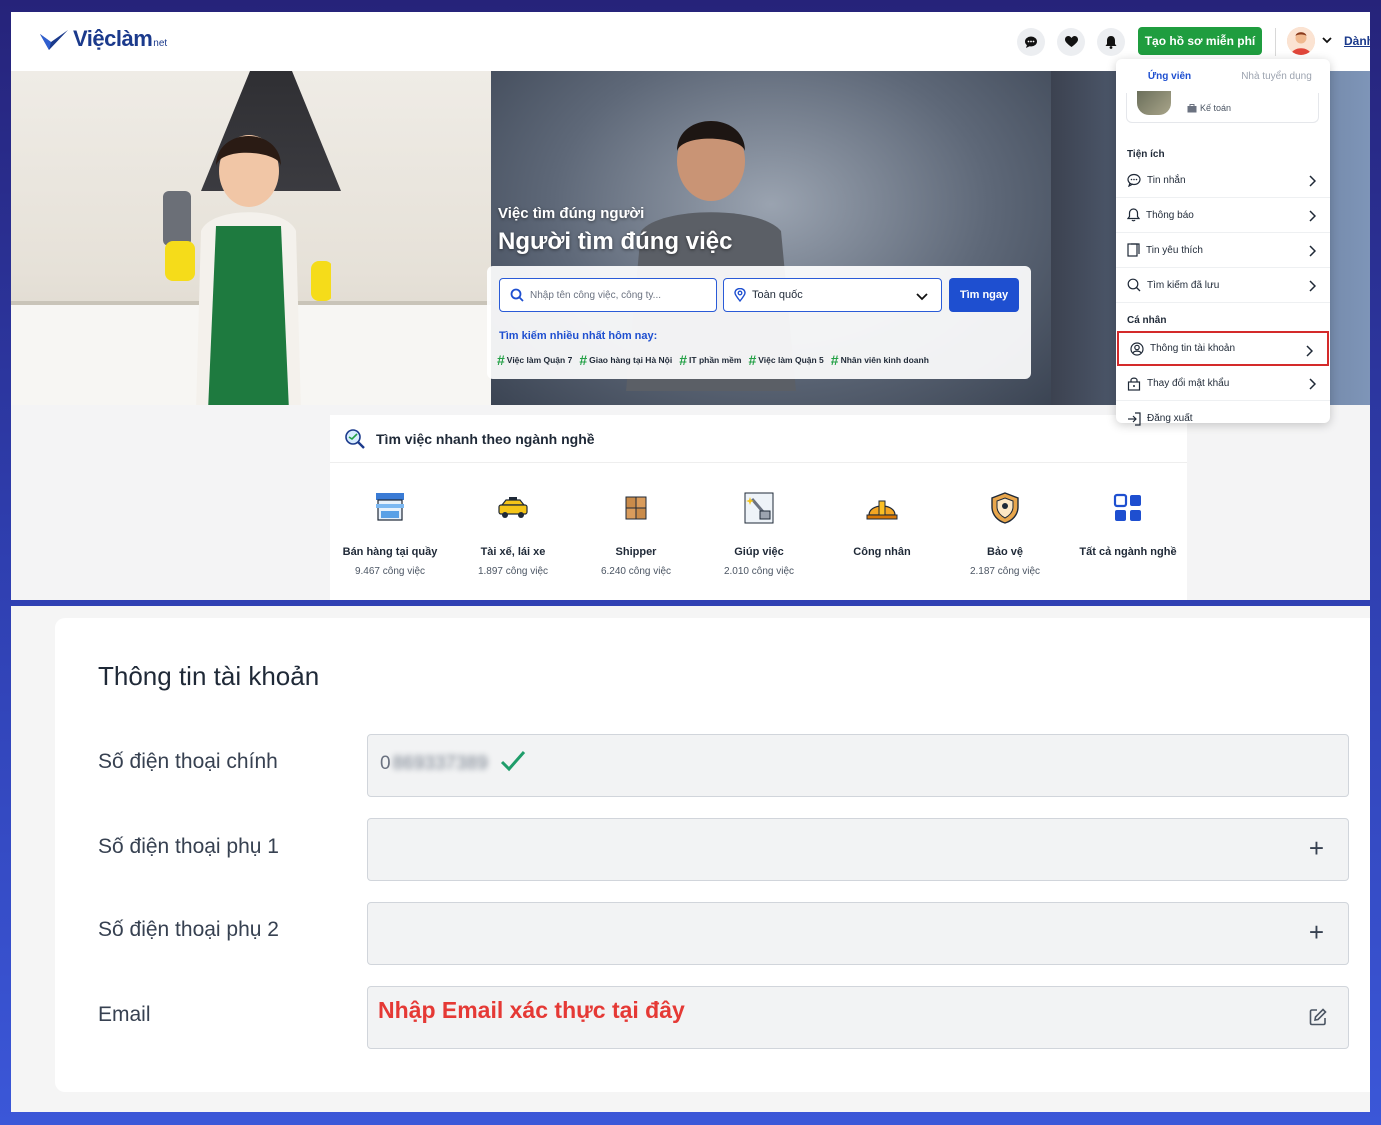 This screenshot has height=1125, width=1381. Describe the element at coordinates (1209, 108) in the screenshot. I see `profile-job: Kế toán` at that location.